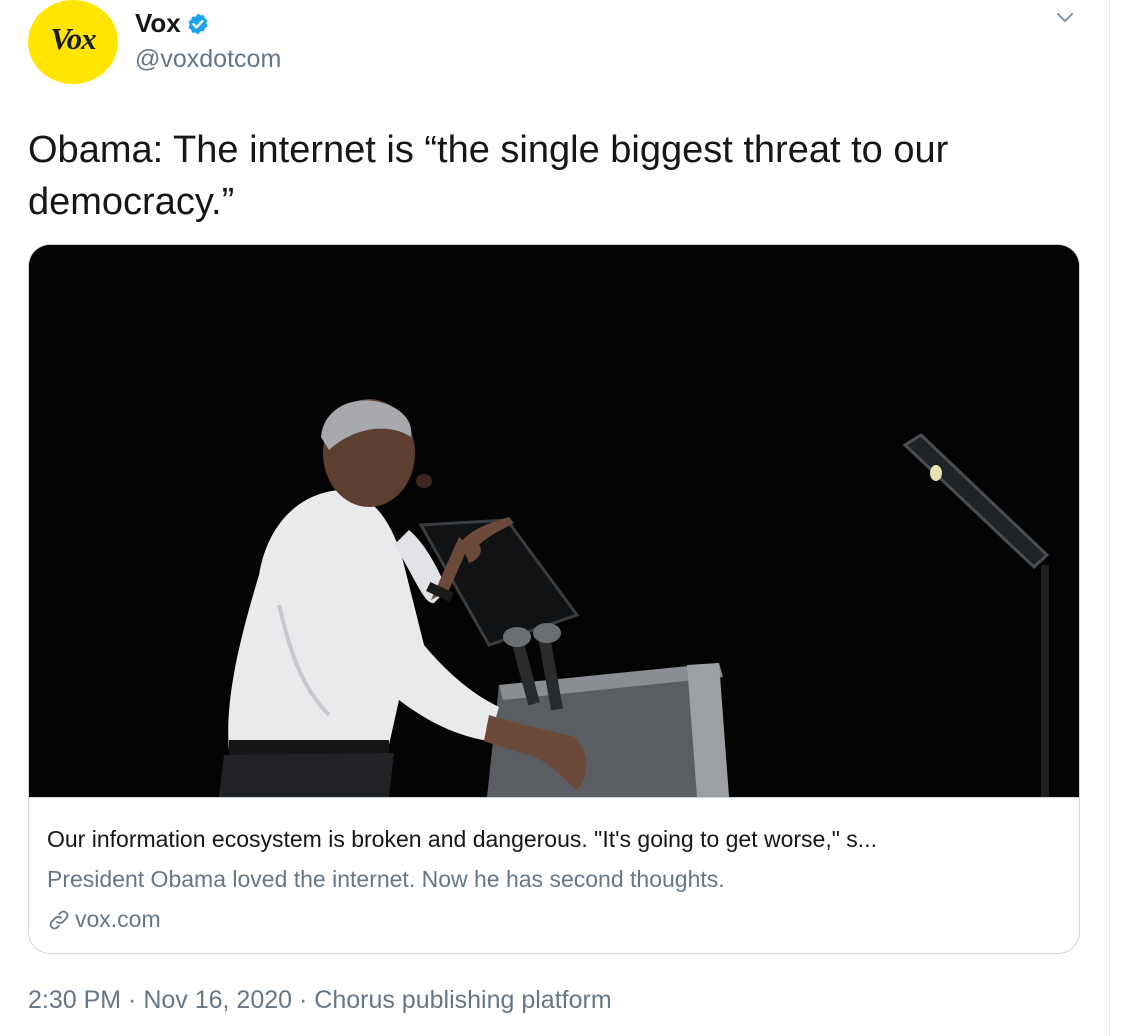 Image resolution: width=1124 pixels, height=1036 pixels. I want to click on chevron-down-icon, so click(1065, 17).